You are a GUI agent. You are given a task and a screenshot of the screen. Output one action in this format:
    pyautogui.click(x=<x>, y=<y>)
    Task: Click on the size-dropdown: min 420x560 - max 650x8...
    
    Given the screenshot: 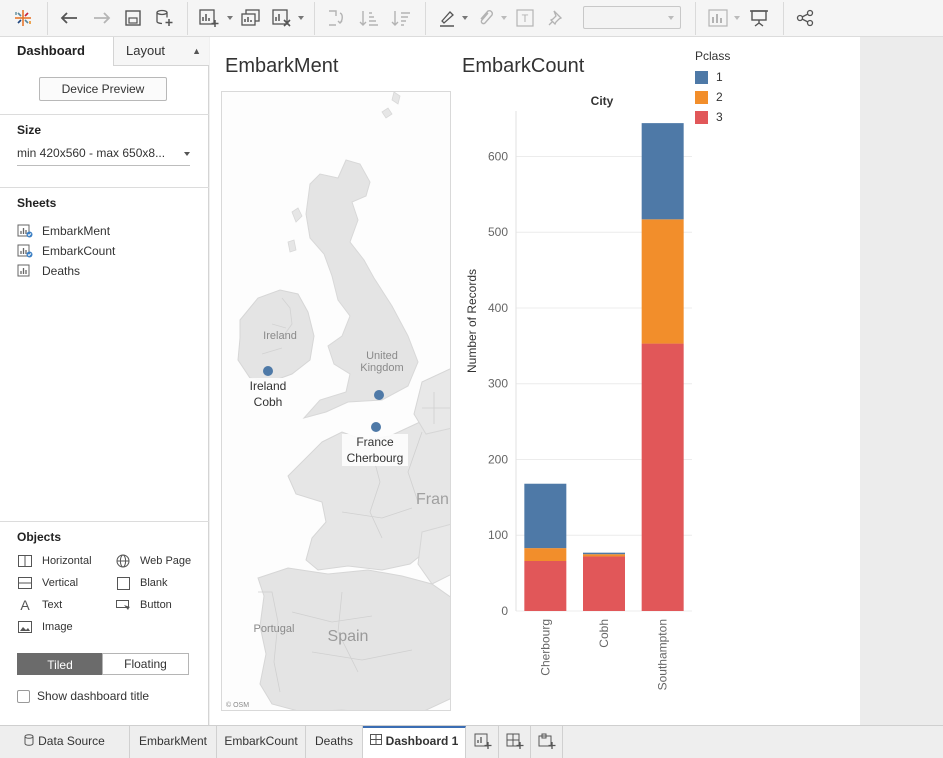 What is the action you would take?
    pyautogui.click(x=103, y=156)
    